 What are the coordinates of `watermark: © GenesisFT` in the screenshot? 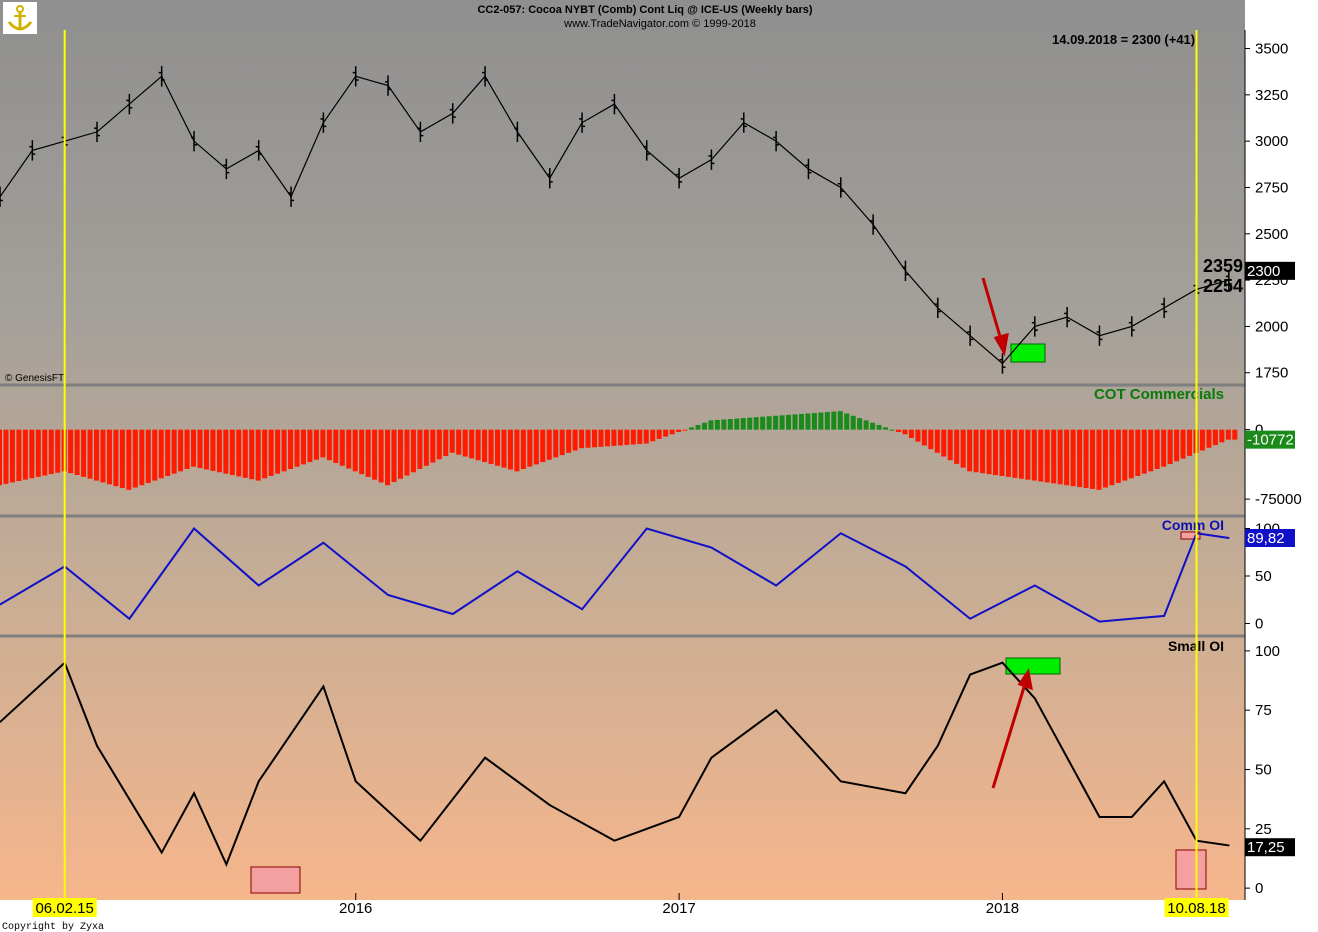 It's located at (34, 378).